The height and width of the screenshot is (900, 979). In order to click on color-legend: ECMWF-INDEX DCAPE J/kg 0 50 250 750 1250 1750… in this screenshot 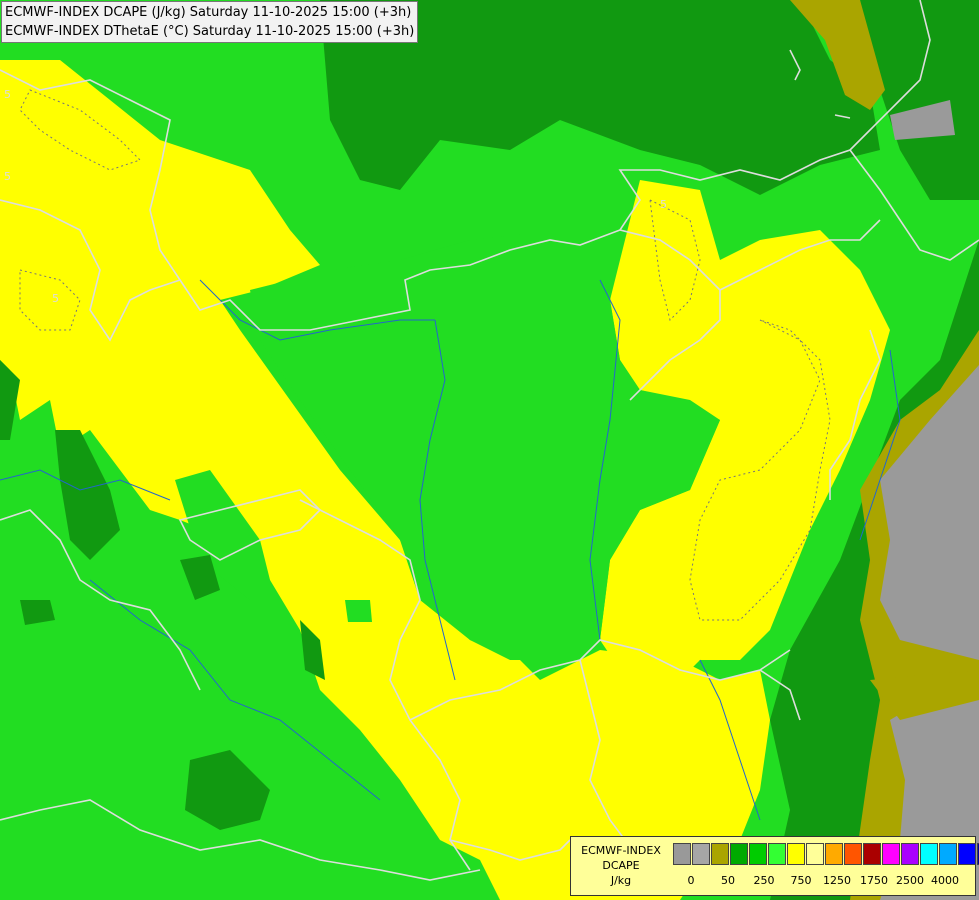, I will do `click(774, 866)`.